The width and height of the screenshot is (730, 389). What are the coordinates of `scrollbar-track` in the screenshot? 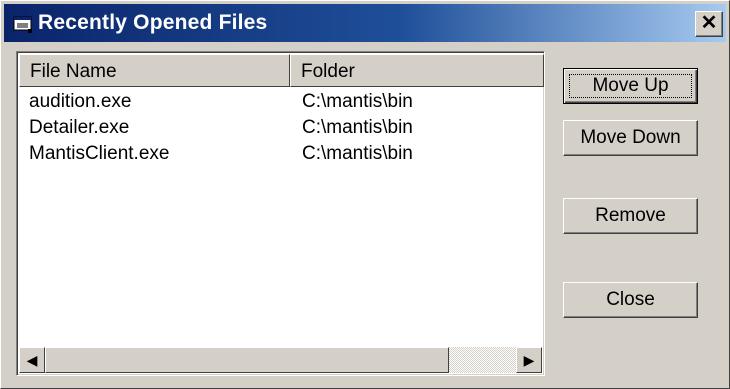 It's located at (280, 360).